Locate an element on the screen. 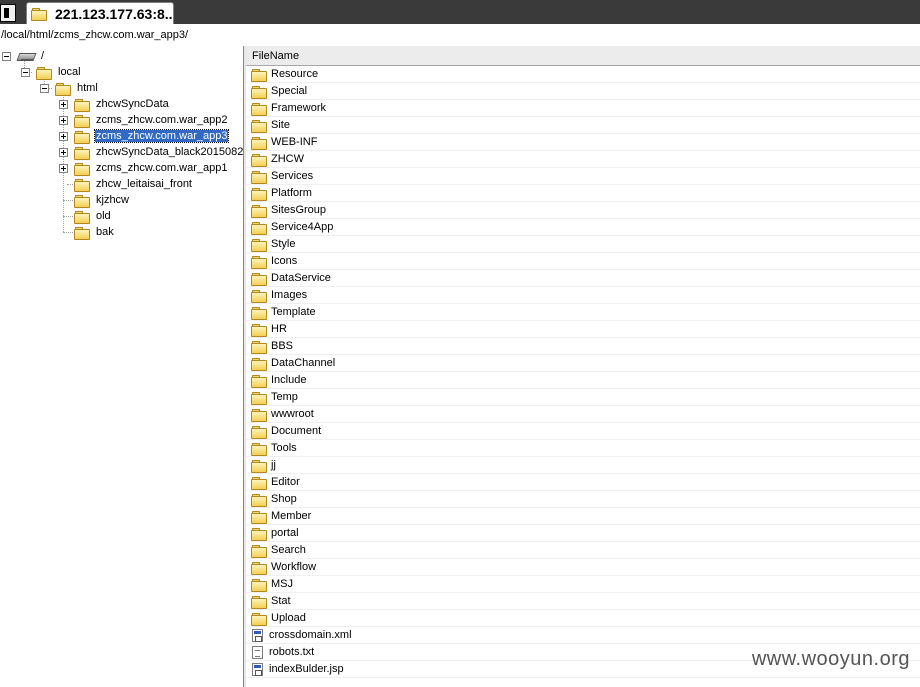 The image size is (920, 687). list-item: Resource is located at coordinates (583, 74).